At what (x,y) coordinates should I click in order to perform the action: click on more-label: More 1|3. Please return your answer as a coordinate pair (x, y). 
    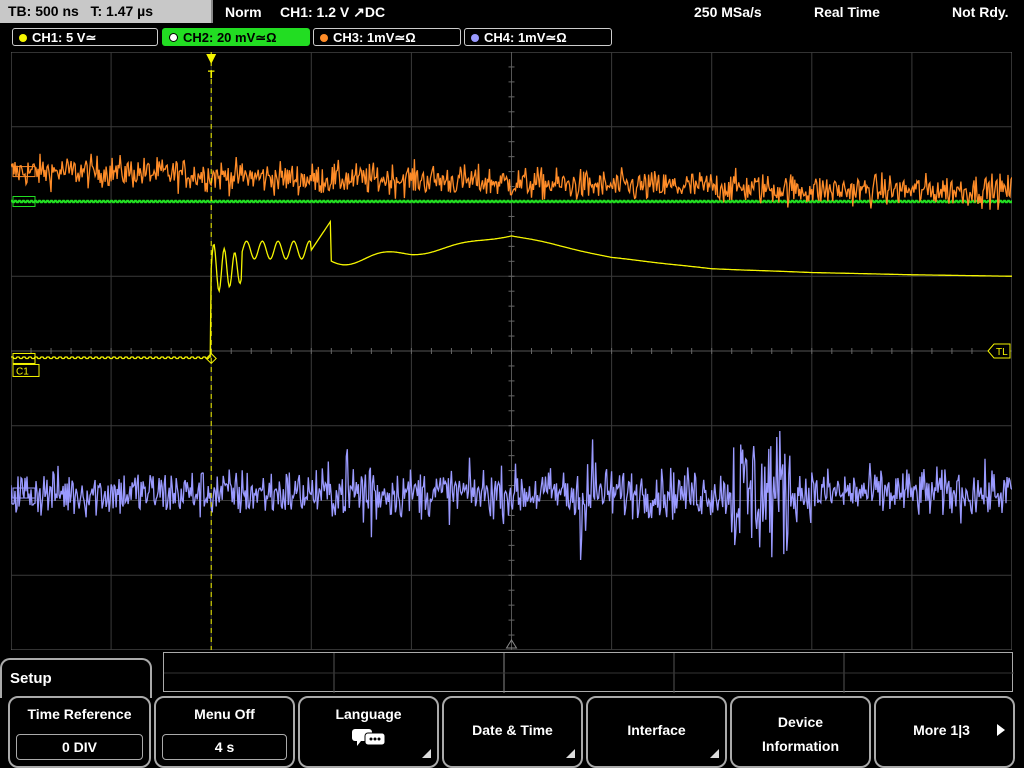
    Looking at the image, I should click on (941, 730).